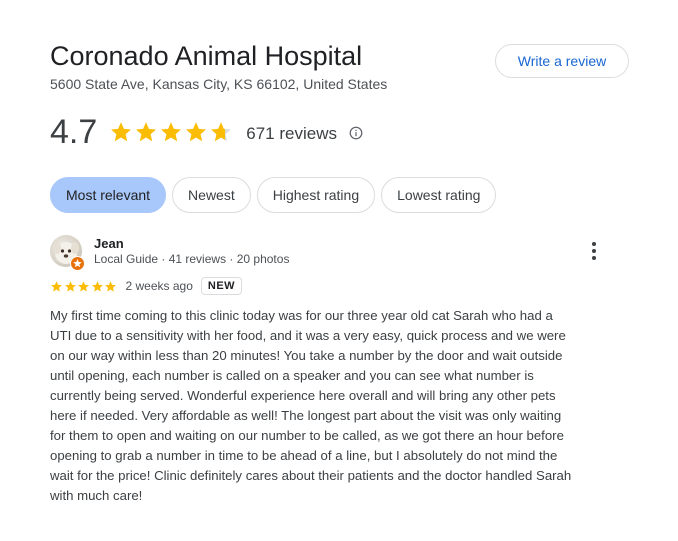  Describe the element at coordinates (356, 133) in the screenshot. I see `info-icon` at that location.